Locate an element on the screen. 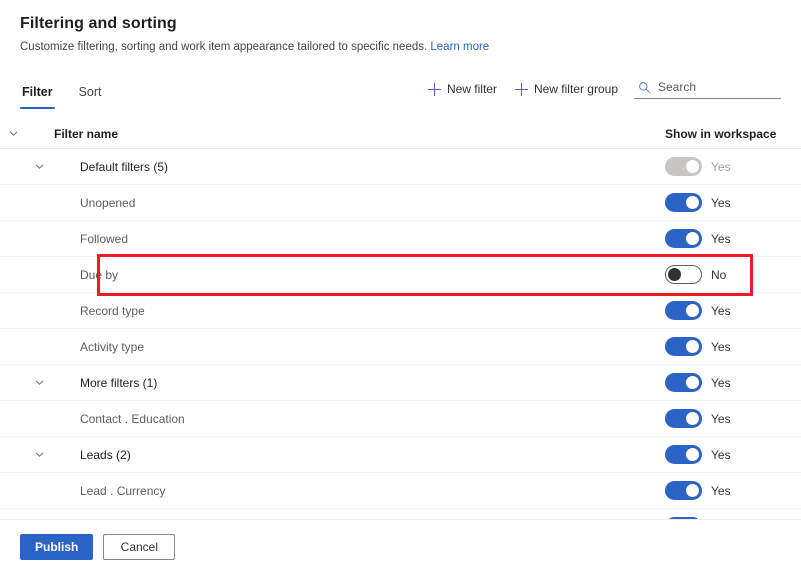 The height and width of the screenshot is (576, 801). search-icon is located at coordinates (645, 87).